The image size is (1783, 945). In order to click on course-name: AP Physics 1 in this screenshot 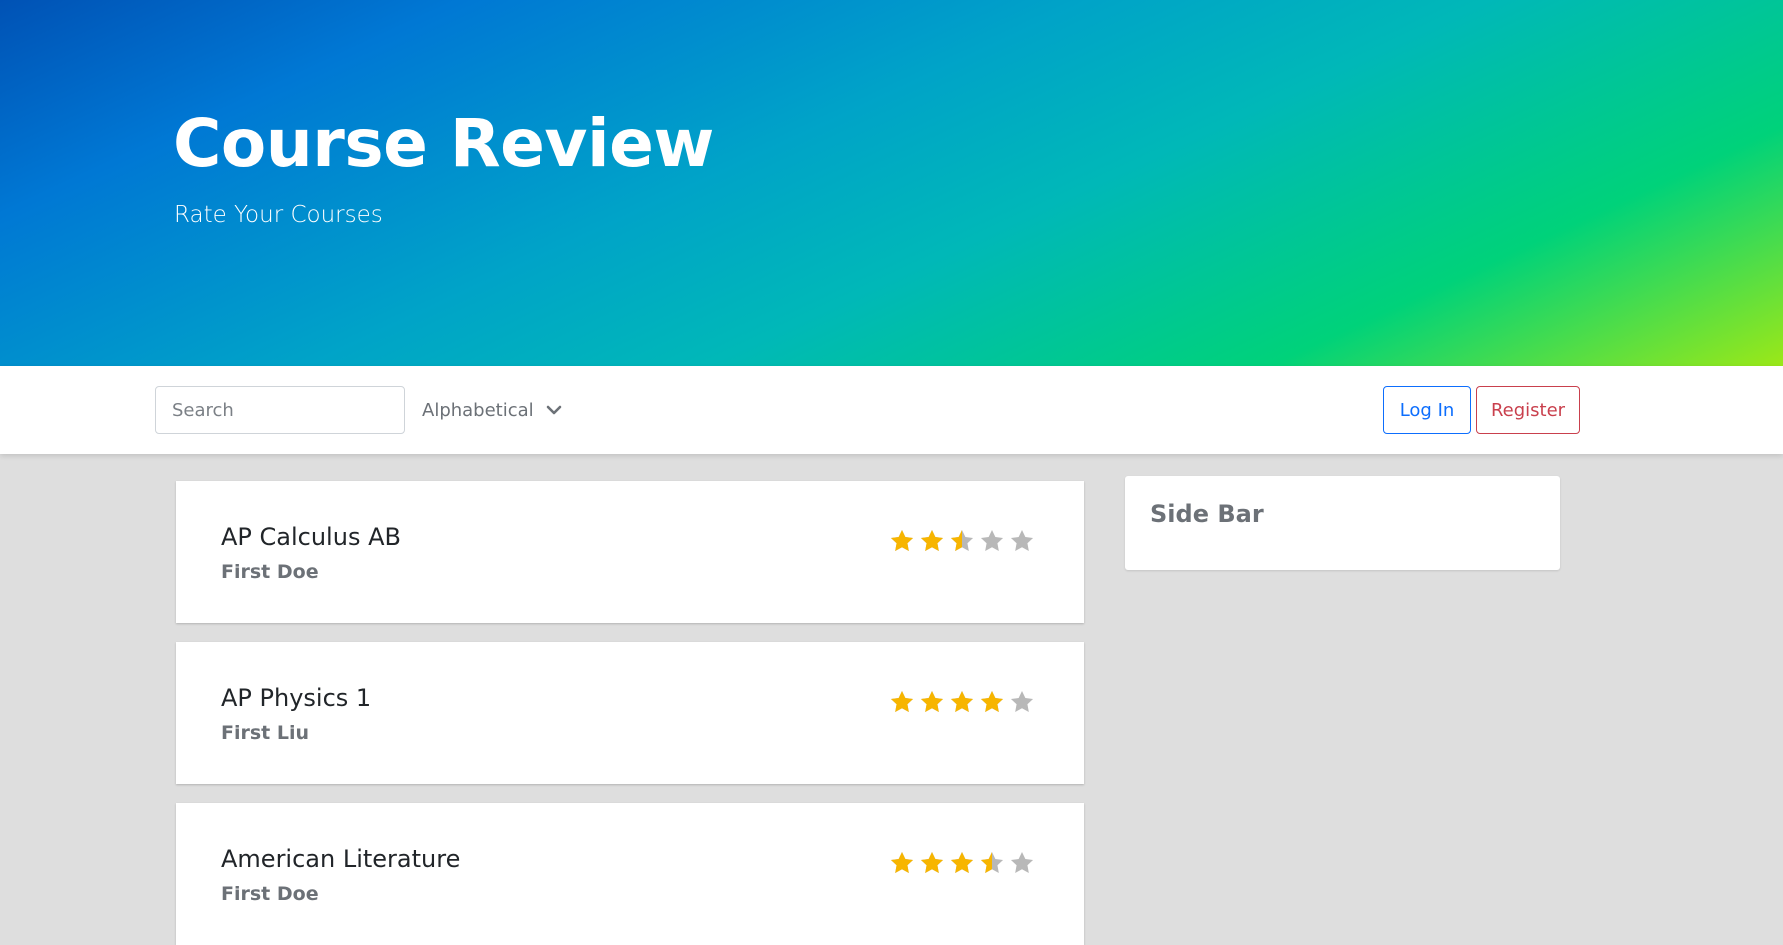, I will do `click(296, 698)`.